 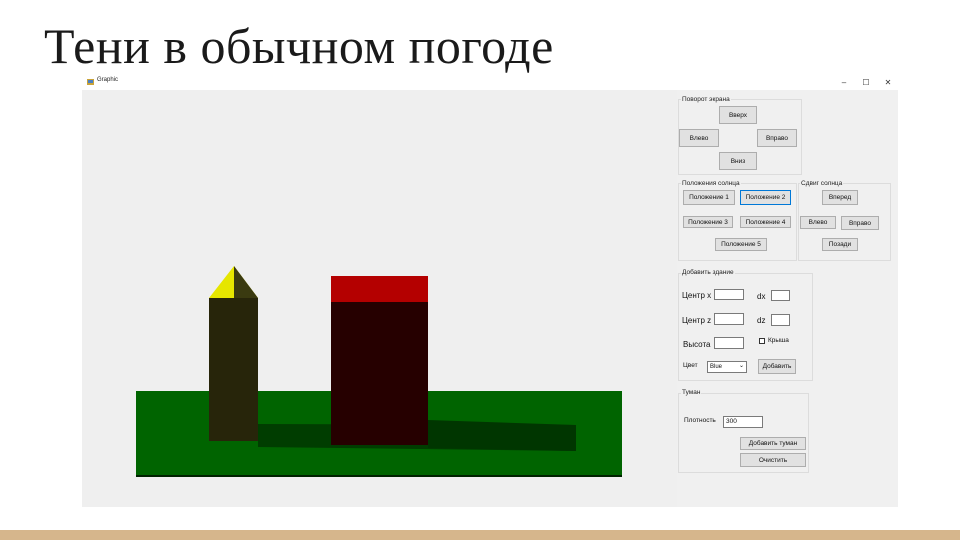 I want to click on height-input, so click(x=729, y=343).